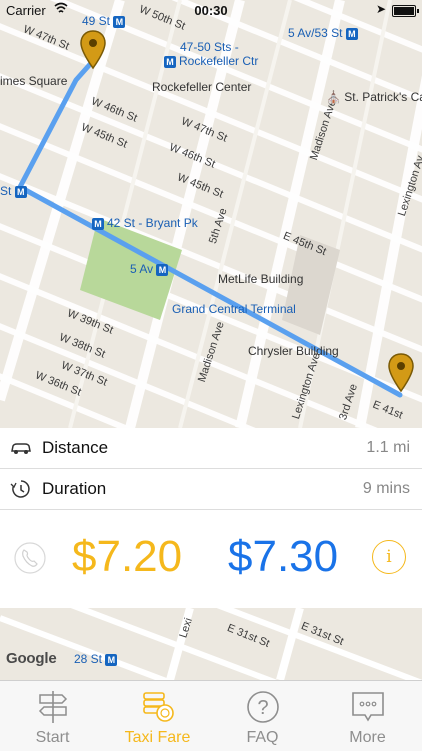 This screenshot has width=422, height=751. I want to click on duration-label: Duration, so click(74, 488).